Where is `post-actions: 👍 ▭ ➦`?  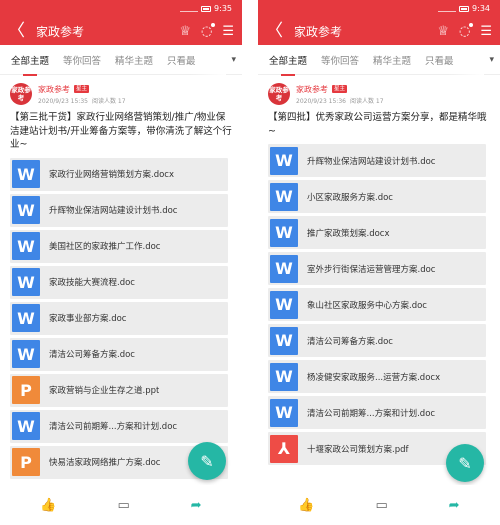 post-actions: 👍 ▭ ➦ is located at coordinates (121, 505).